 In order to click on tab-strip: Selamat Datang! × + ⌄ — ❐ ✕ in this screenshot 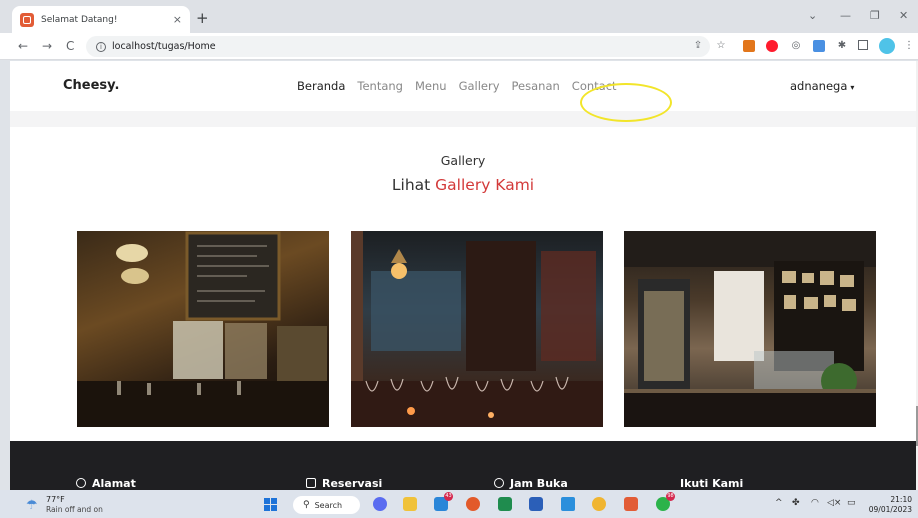, I will do `click(459, 16)`.